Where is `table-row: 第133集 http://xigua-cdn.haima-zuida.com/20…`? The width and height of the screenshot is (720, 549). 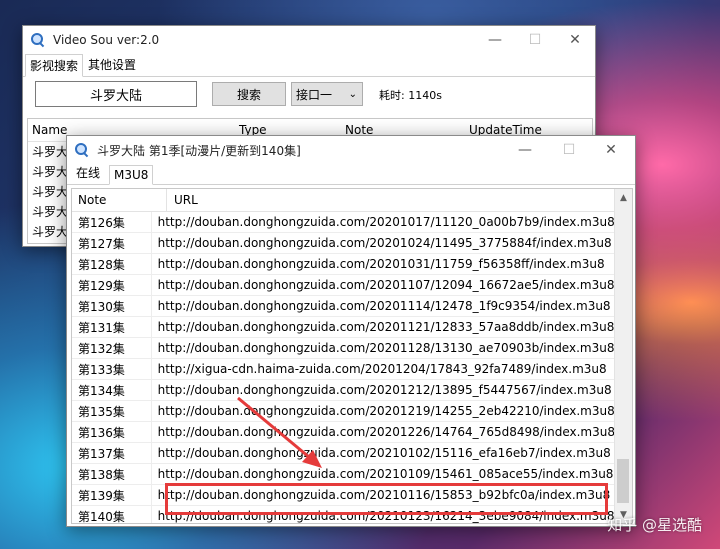 table-row: 第133集 http://xigua-cdn.haima-zuida.com/20… is located at coordinates (343, 369).